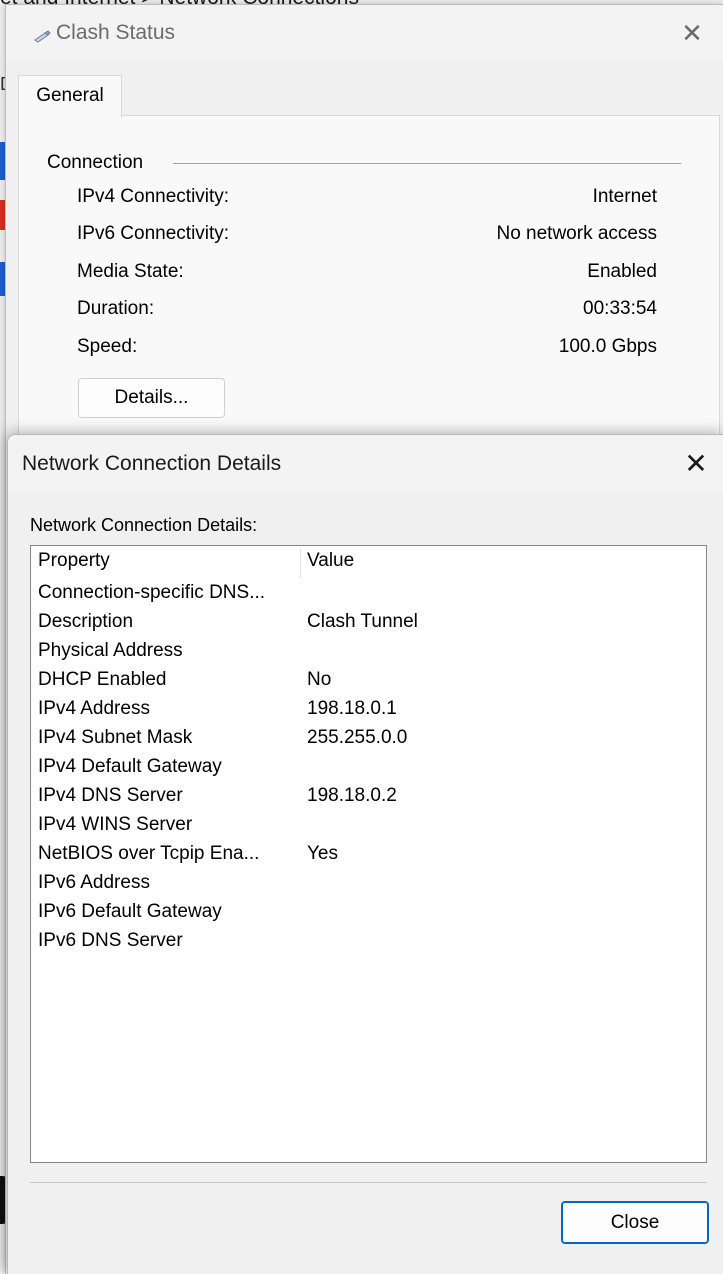 This screenshot has width=723, height=1274. I want to click on property-cell: IPv4 Address, so click(94, 708).